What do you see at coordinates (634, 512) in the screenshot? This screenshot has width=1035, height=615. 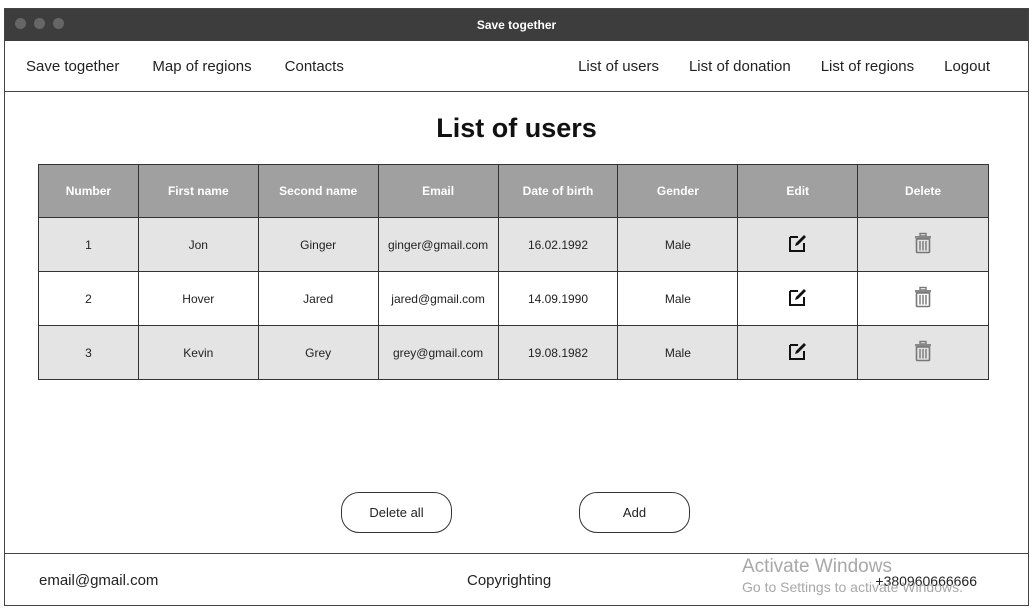 I see `add-button: Add` at bounding box center [634, 512].